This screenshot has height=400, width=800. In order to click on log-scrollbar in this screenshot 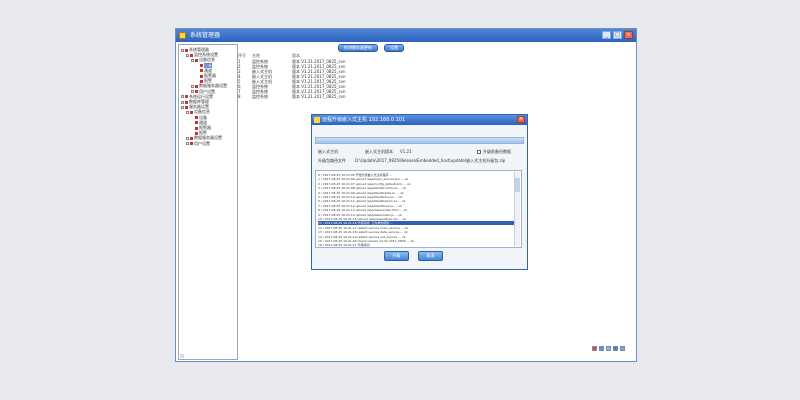, I will do `click(517, 209)`.